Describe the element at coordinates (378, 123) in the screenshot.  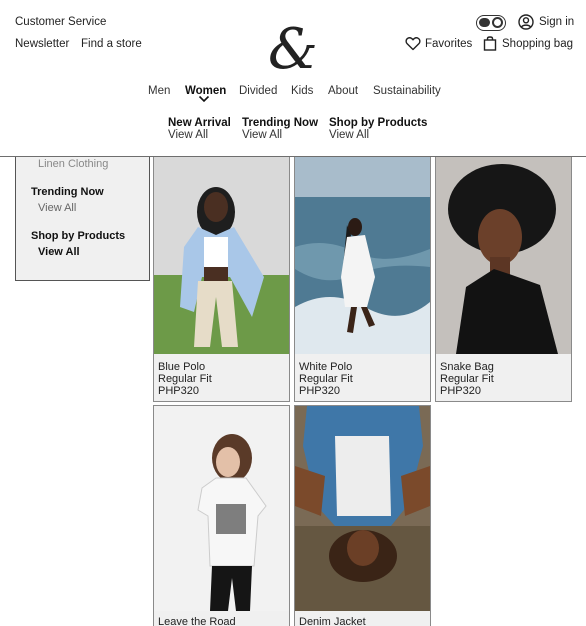
I see `submenu-title: Shop by Products` at that location.